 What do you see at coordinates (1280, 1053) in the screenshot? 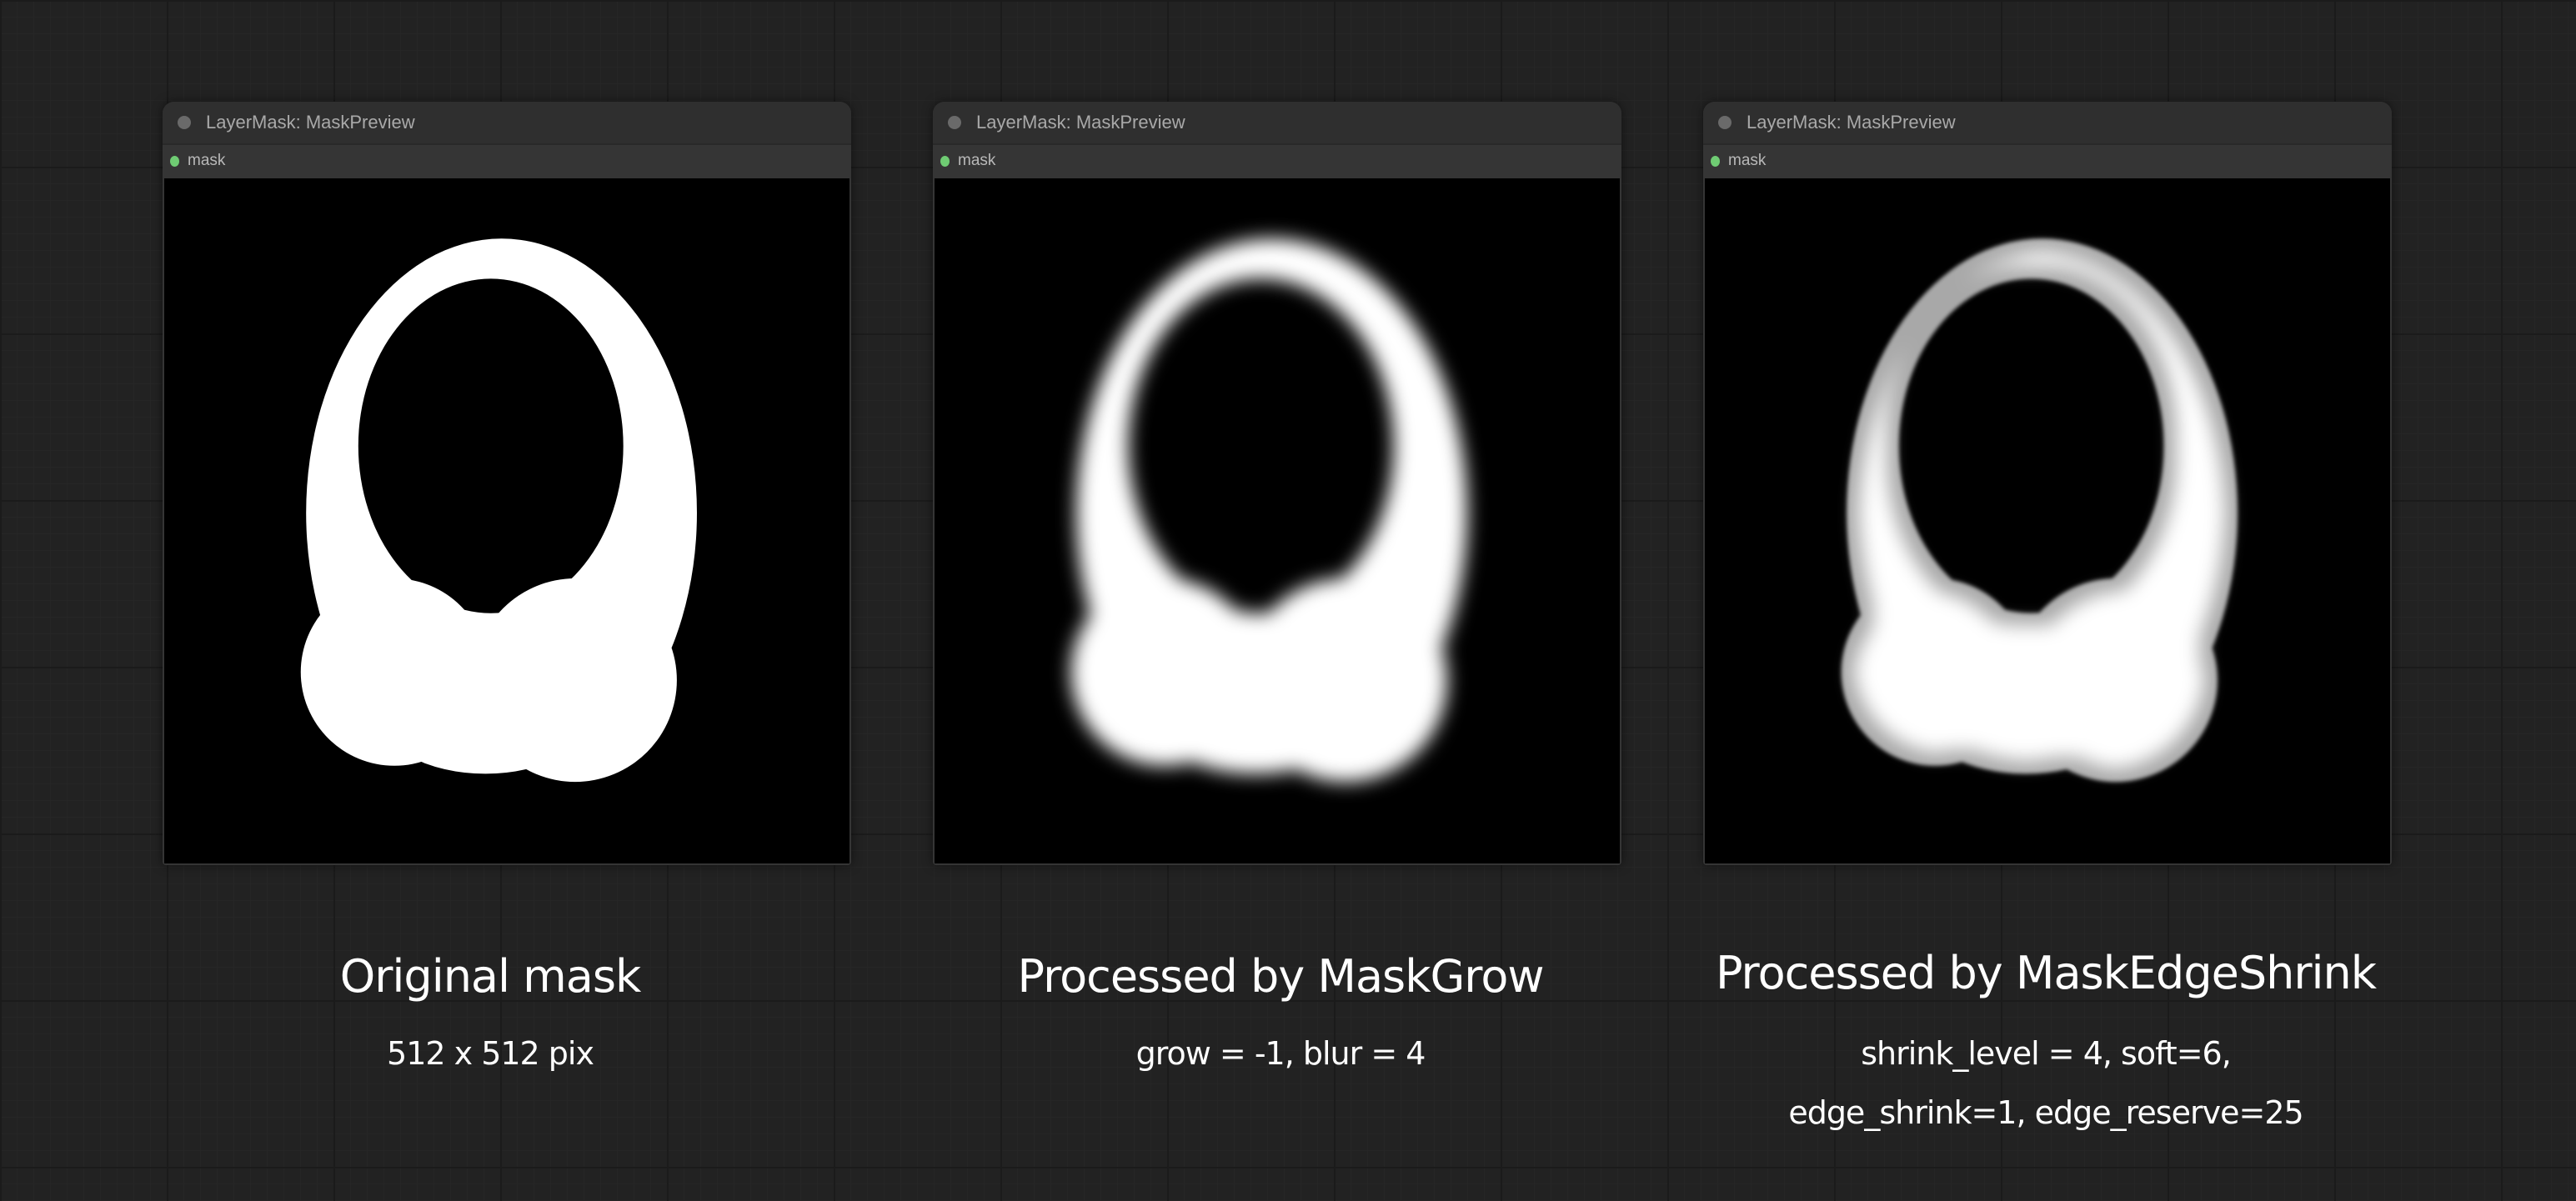
I see `caption-detail-maskgrow: grow = -1, blur = 4` at bounding box center [1280, 1053].